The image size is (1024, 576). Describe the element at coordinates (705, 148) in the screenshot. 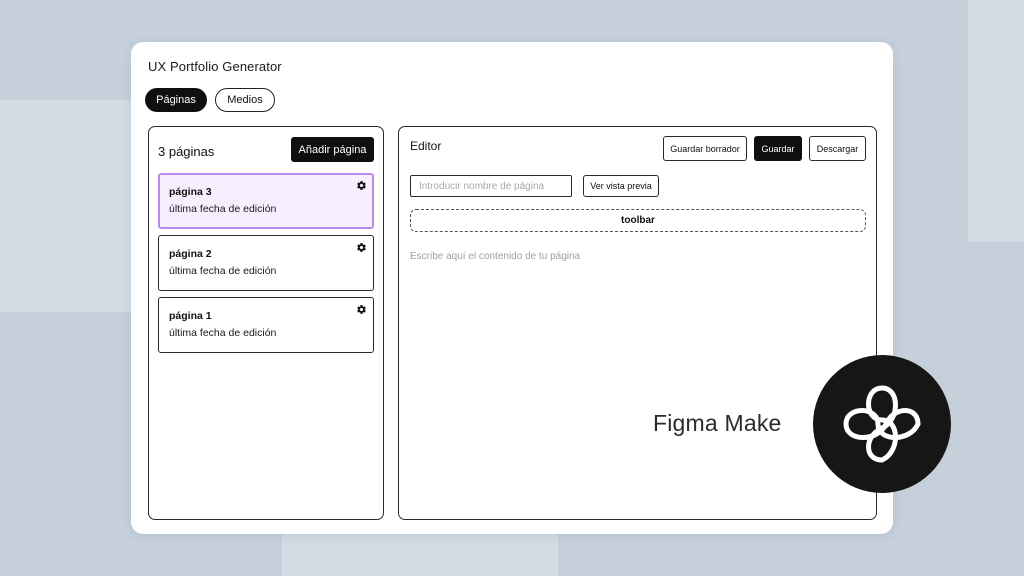

I see `save-draft-button: Guardar borrador` at that location.